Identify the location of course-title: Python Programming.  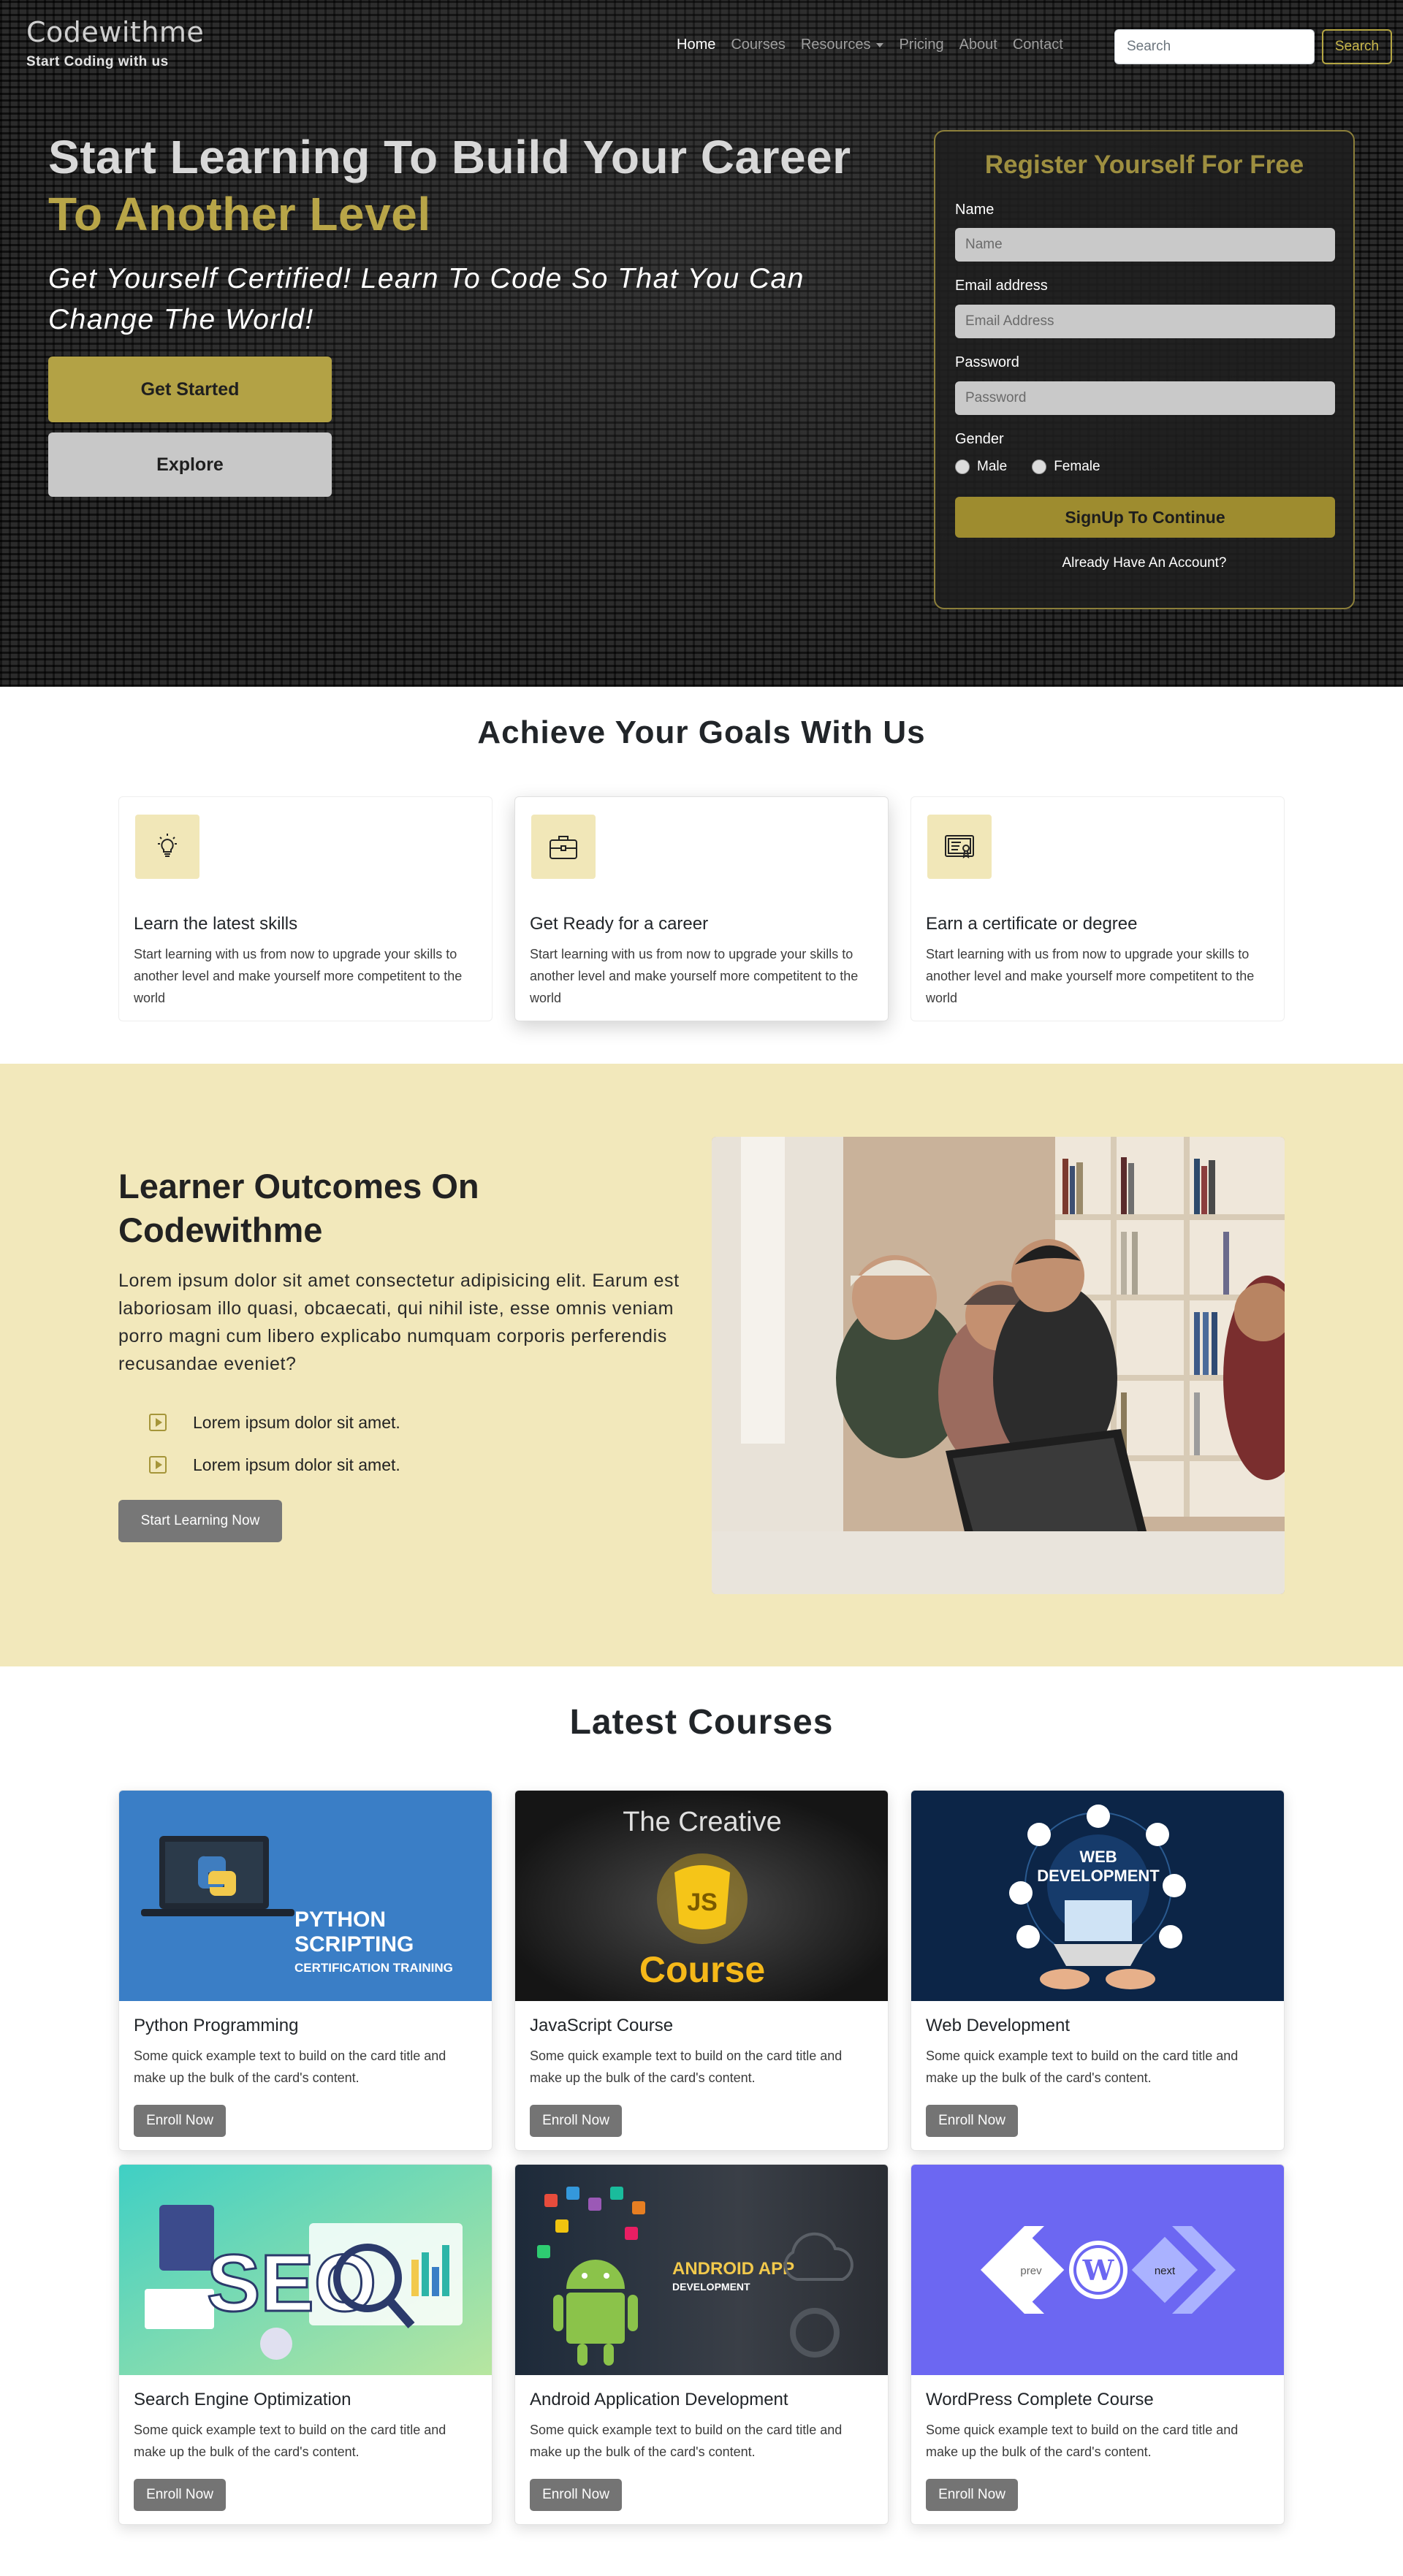
(216, 2026).